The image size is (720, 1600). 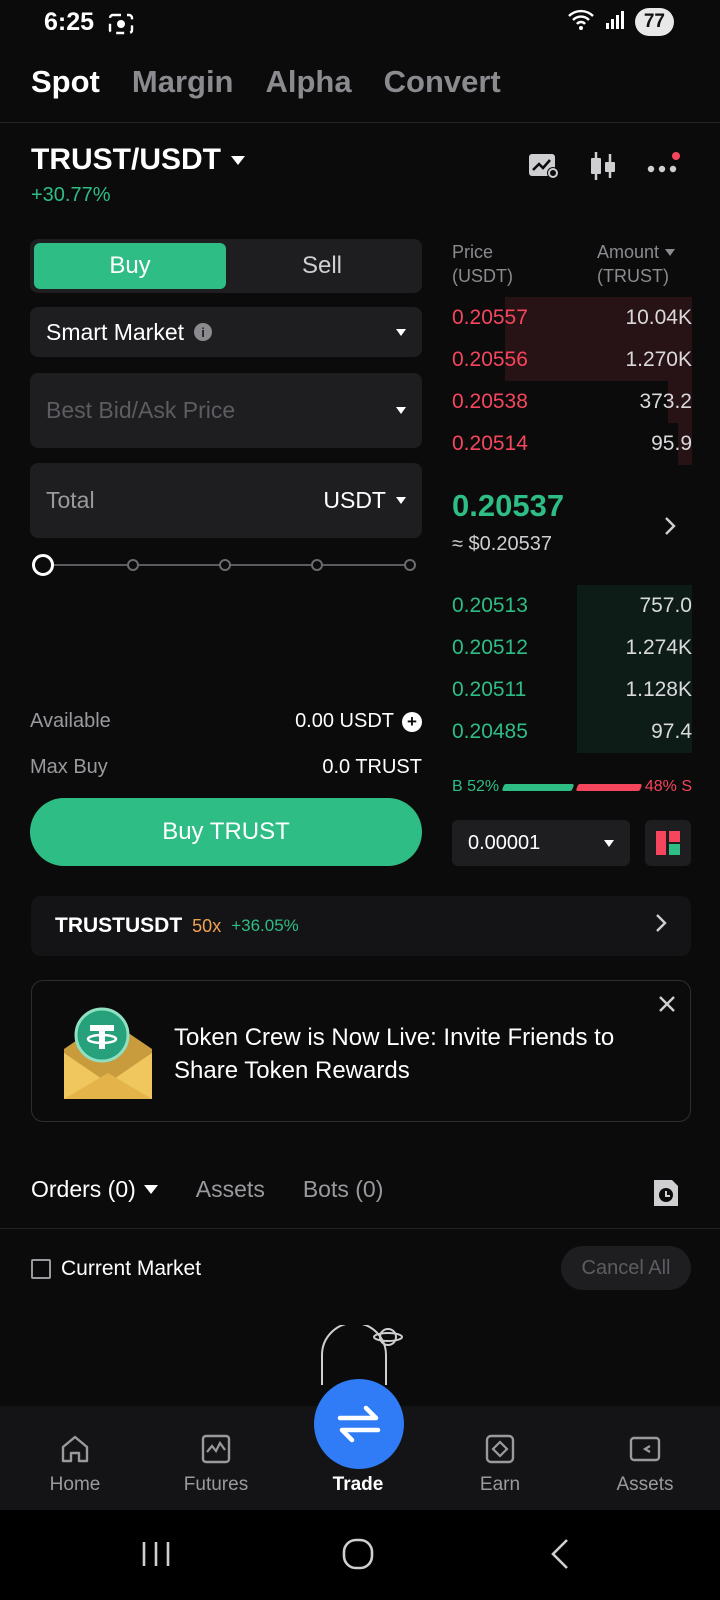 I want to click on trade-button, so click(x=359, y=1424).